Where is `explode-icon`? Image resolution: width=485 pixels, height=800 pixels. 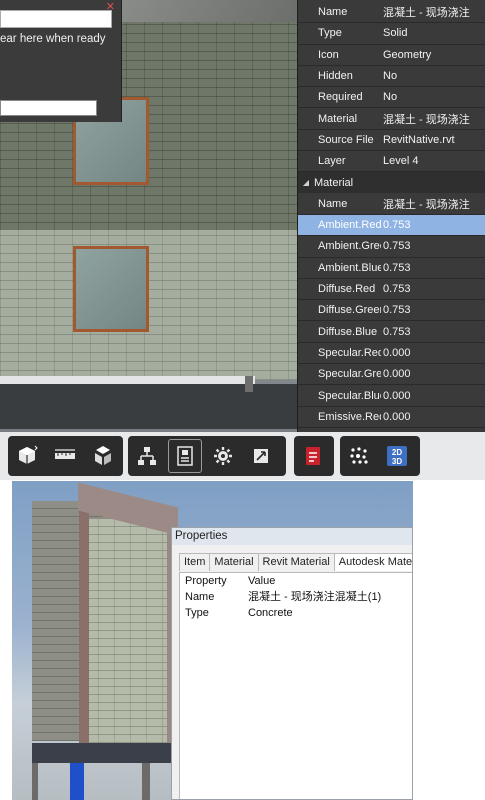
explode-icon is located at coordinates (103, 456).